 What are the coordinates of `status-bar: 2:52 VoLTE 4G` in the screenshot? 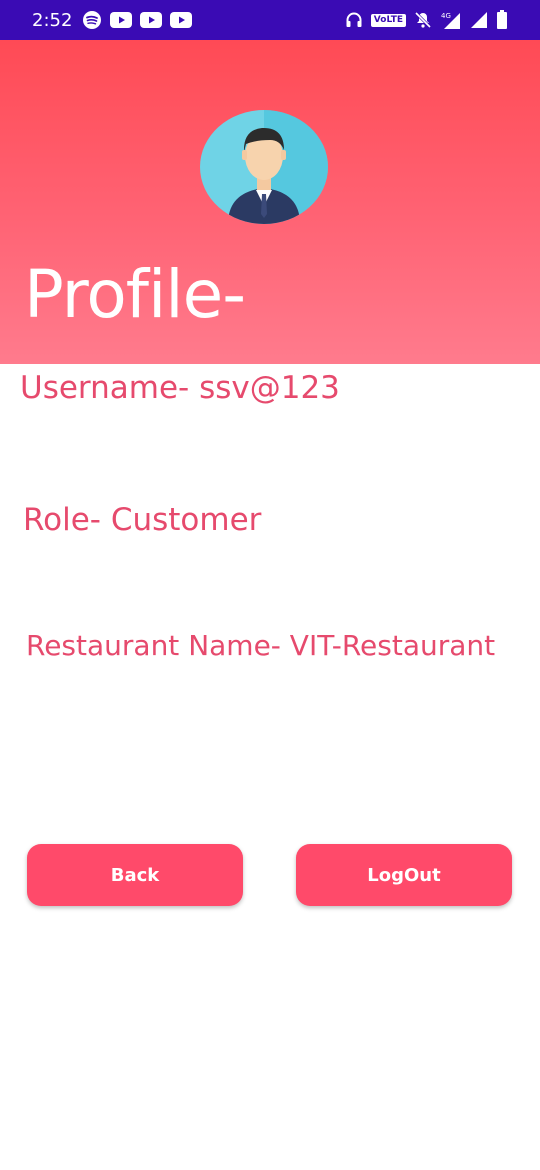 It's located at (270, 20).